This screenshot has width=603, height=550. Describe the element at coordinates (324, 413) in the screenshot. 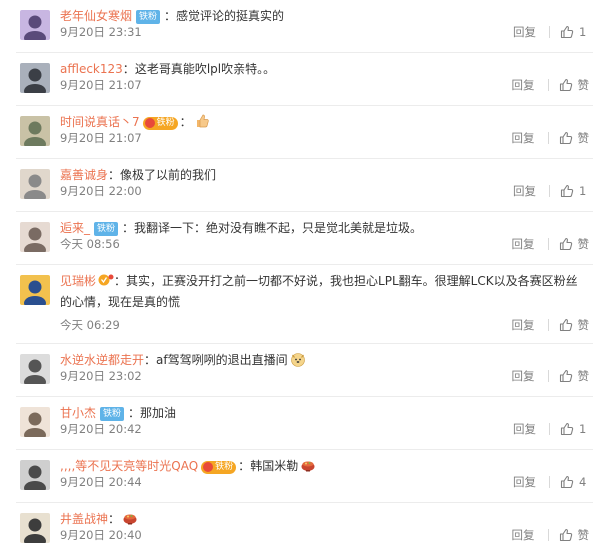

I see `comment-content: 甘小杰 铁粉 ：那加油` at that location.